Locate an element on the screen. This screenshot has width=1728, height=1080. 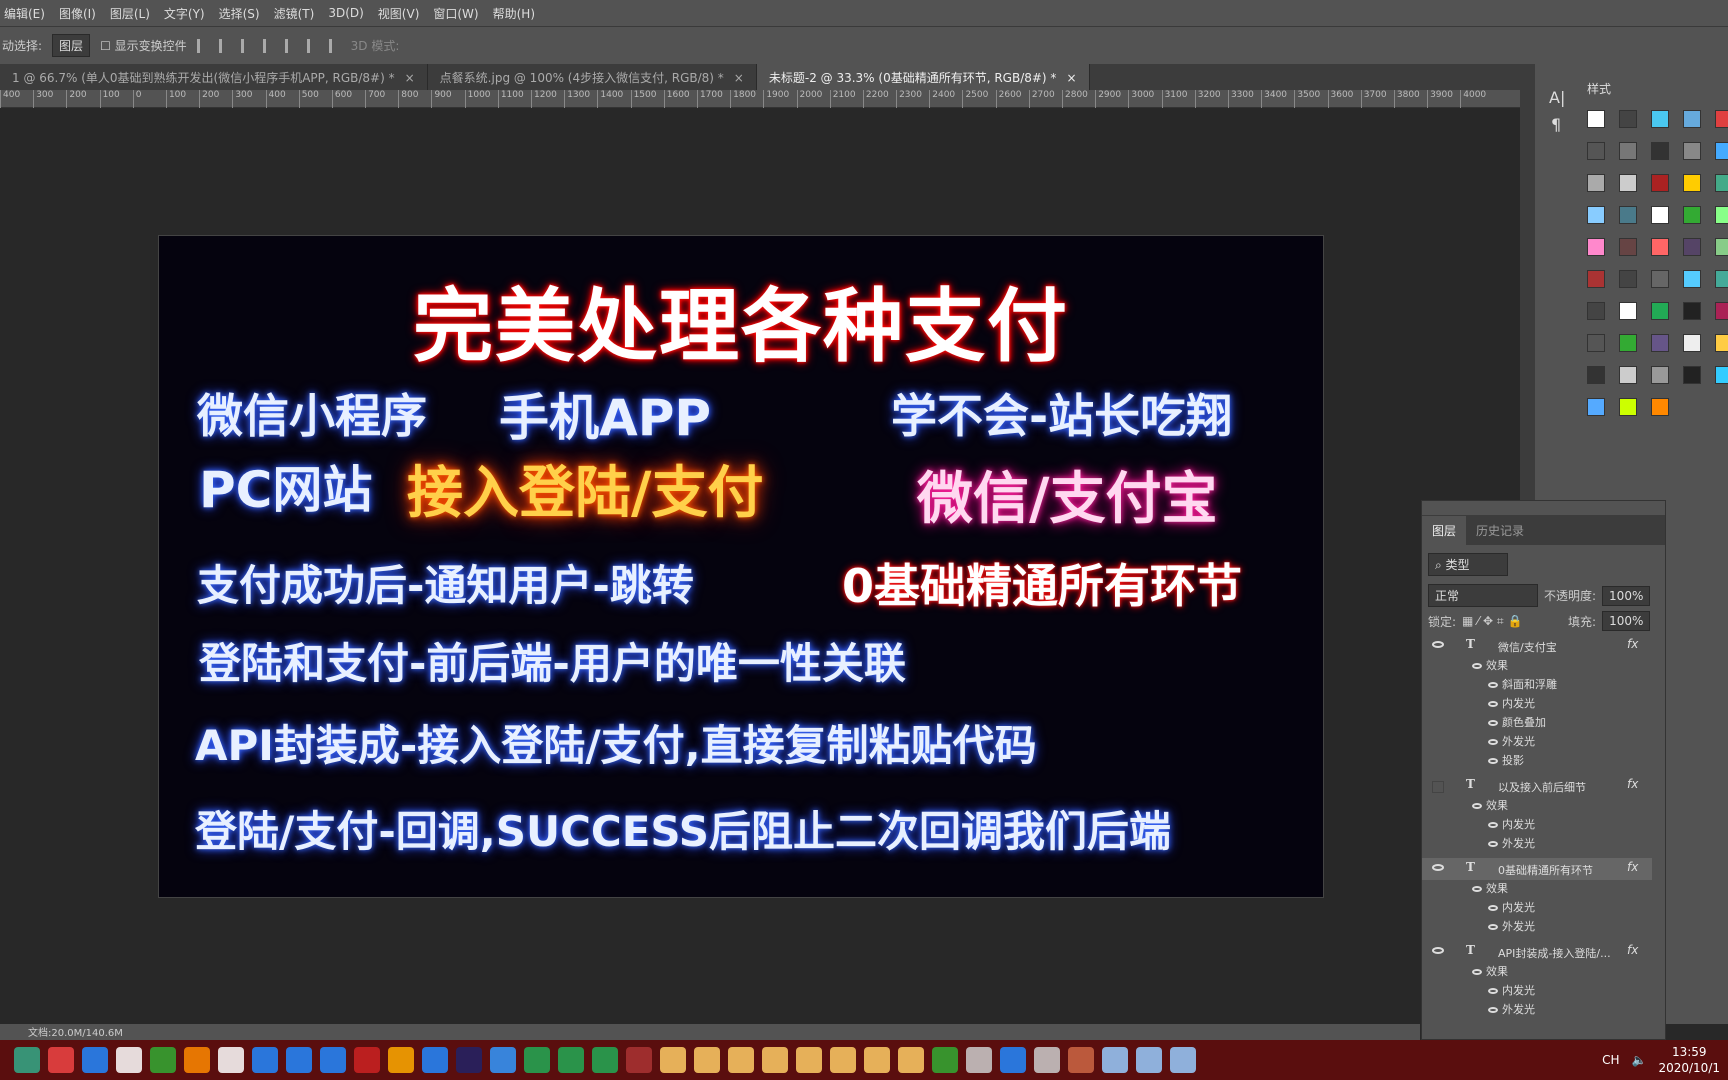
paragraph-icon: ¶ is located at coordinates (1564, 124).